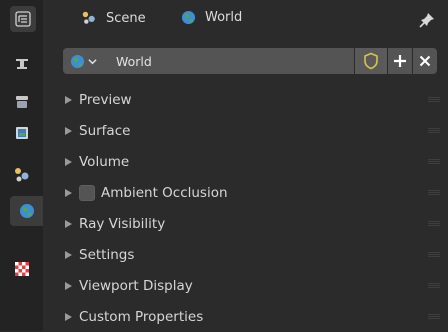 This screenshot has width=448, height=332. I want to click on tab-output, so click(21, 133).